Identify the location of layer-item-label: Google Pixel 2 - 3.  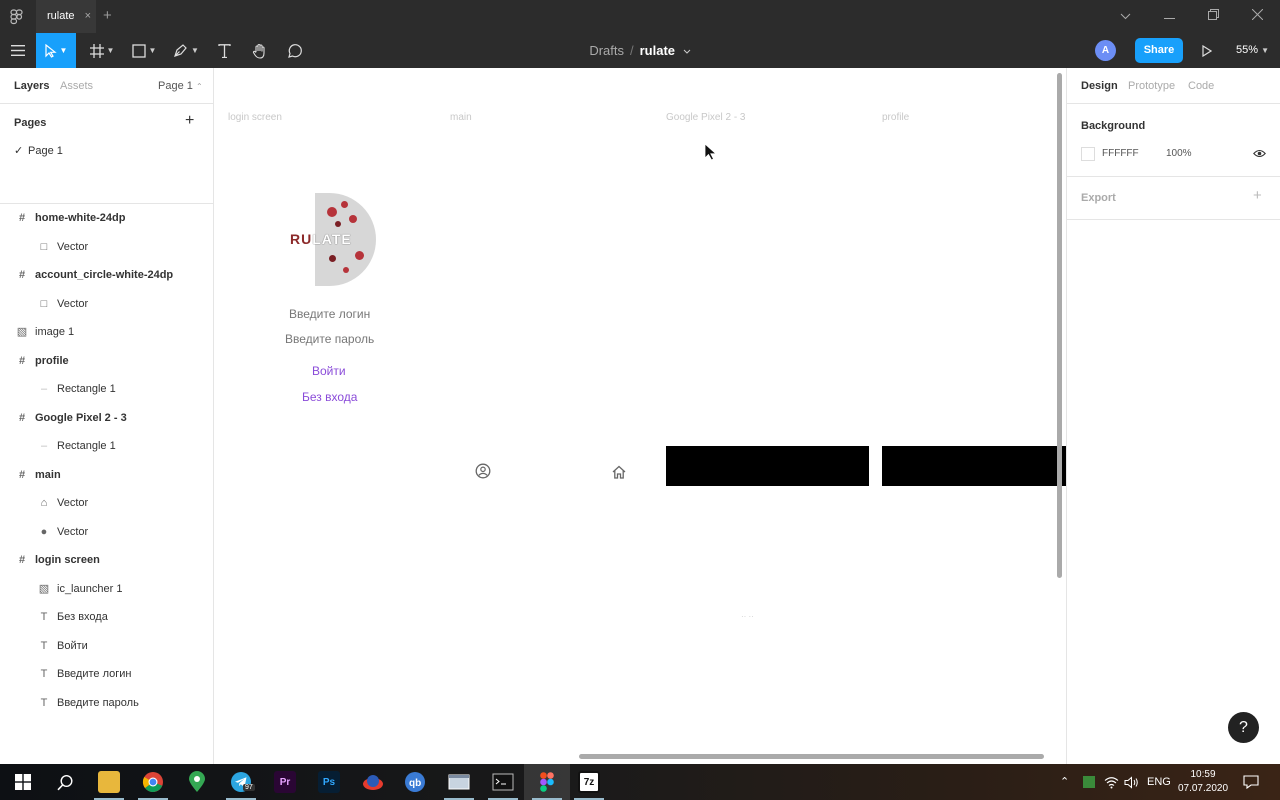
(81, 417).